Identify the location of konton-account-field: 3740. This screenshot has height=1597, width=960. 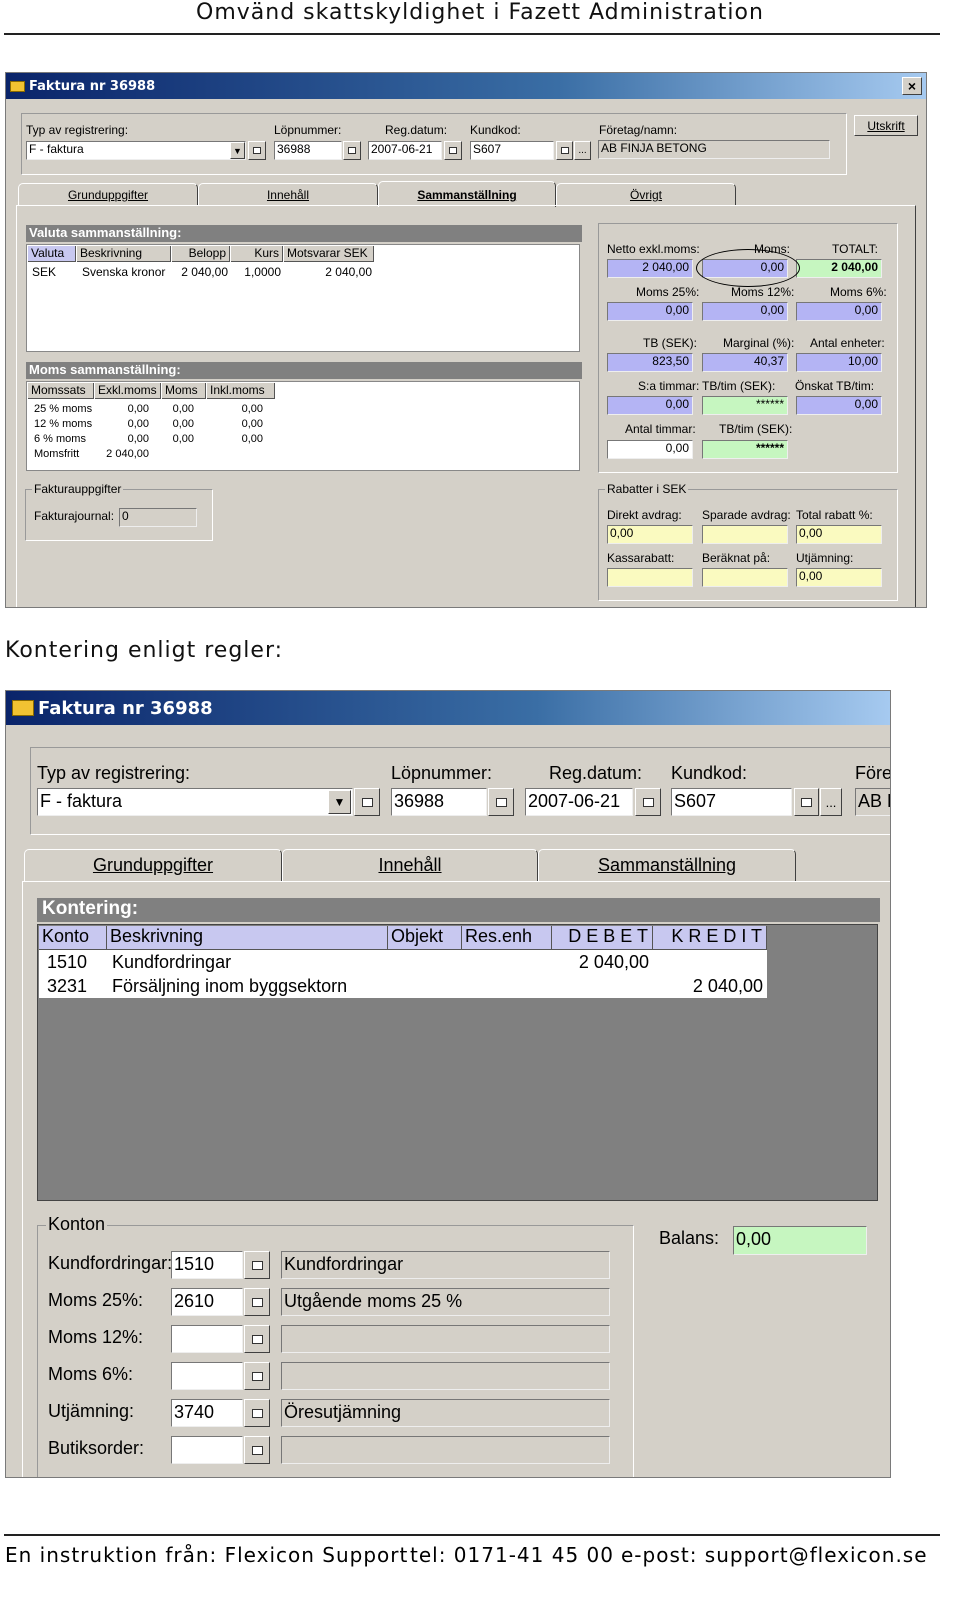
(207, 1413).